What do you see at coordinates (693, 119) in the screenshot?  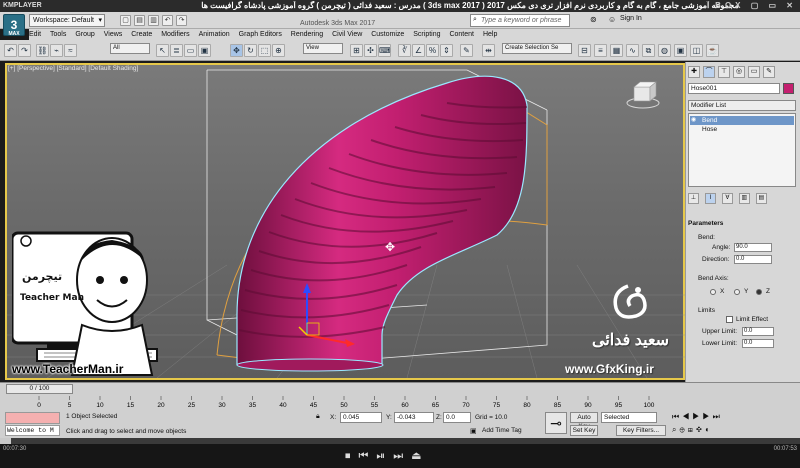 I see `eye-icon: ◉` at bounding box center [693, 119].